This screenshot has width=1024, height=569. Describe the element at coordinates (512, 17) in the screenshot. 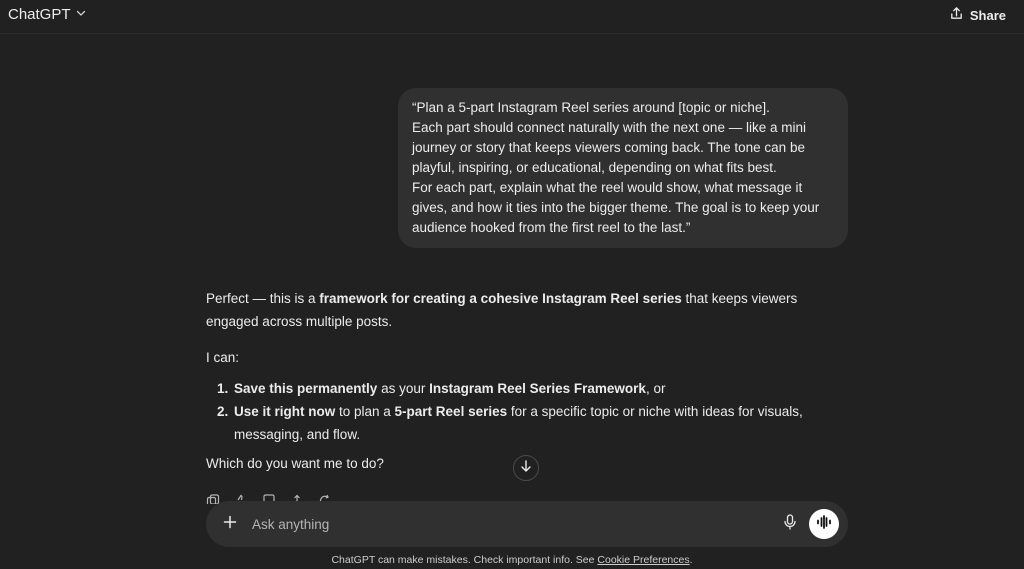

I see `top-bar: ChatGPT Share` at that location.